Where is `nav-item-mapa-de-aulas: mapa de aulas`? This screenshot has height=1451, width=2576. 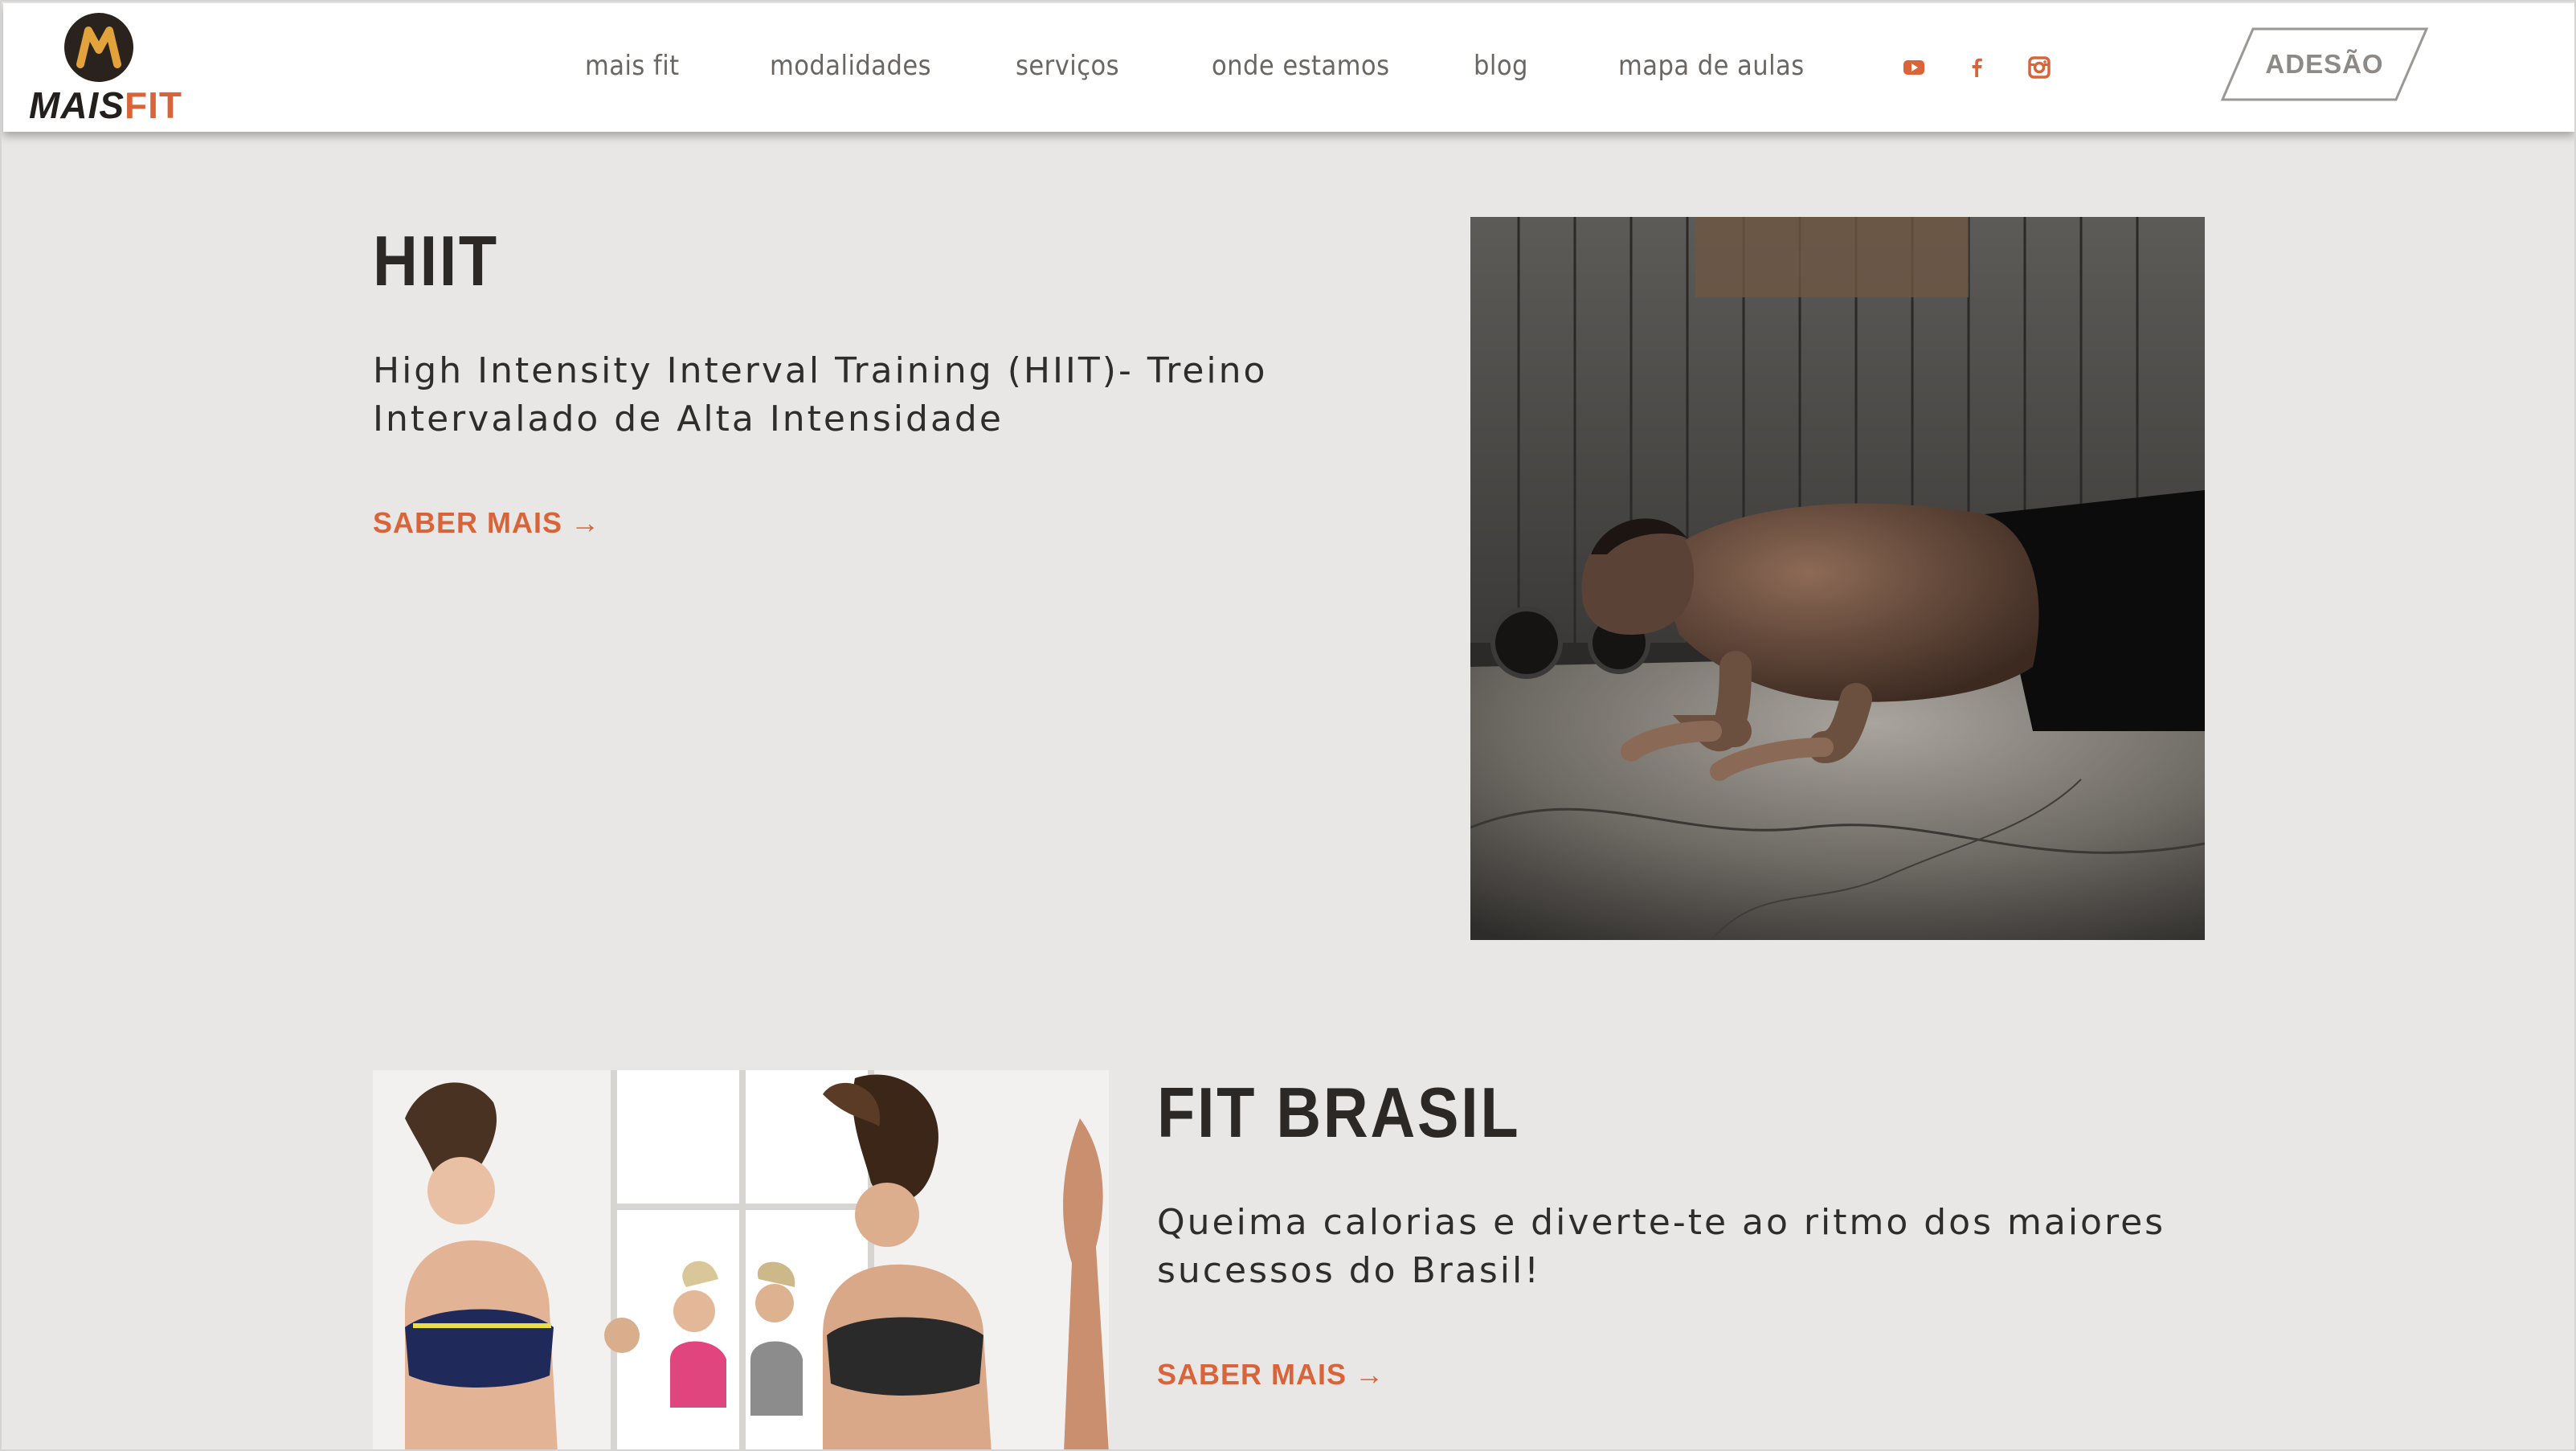
nav-item-mapa-de-aulas: mapa de aulas is located at coordinates (1711, 66).